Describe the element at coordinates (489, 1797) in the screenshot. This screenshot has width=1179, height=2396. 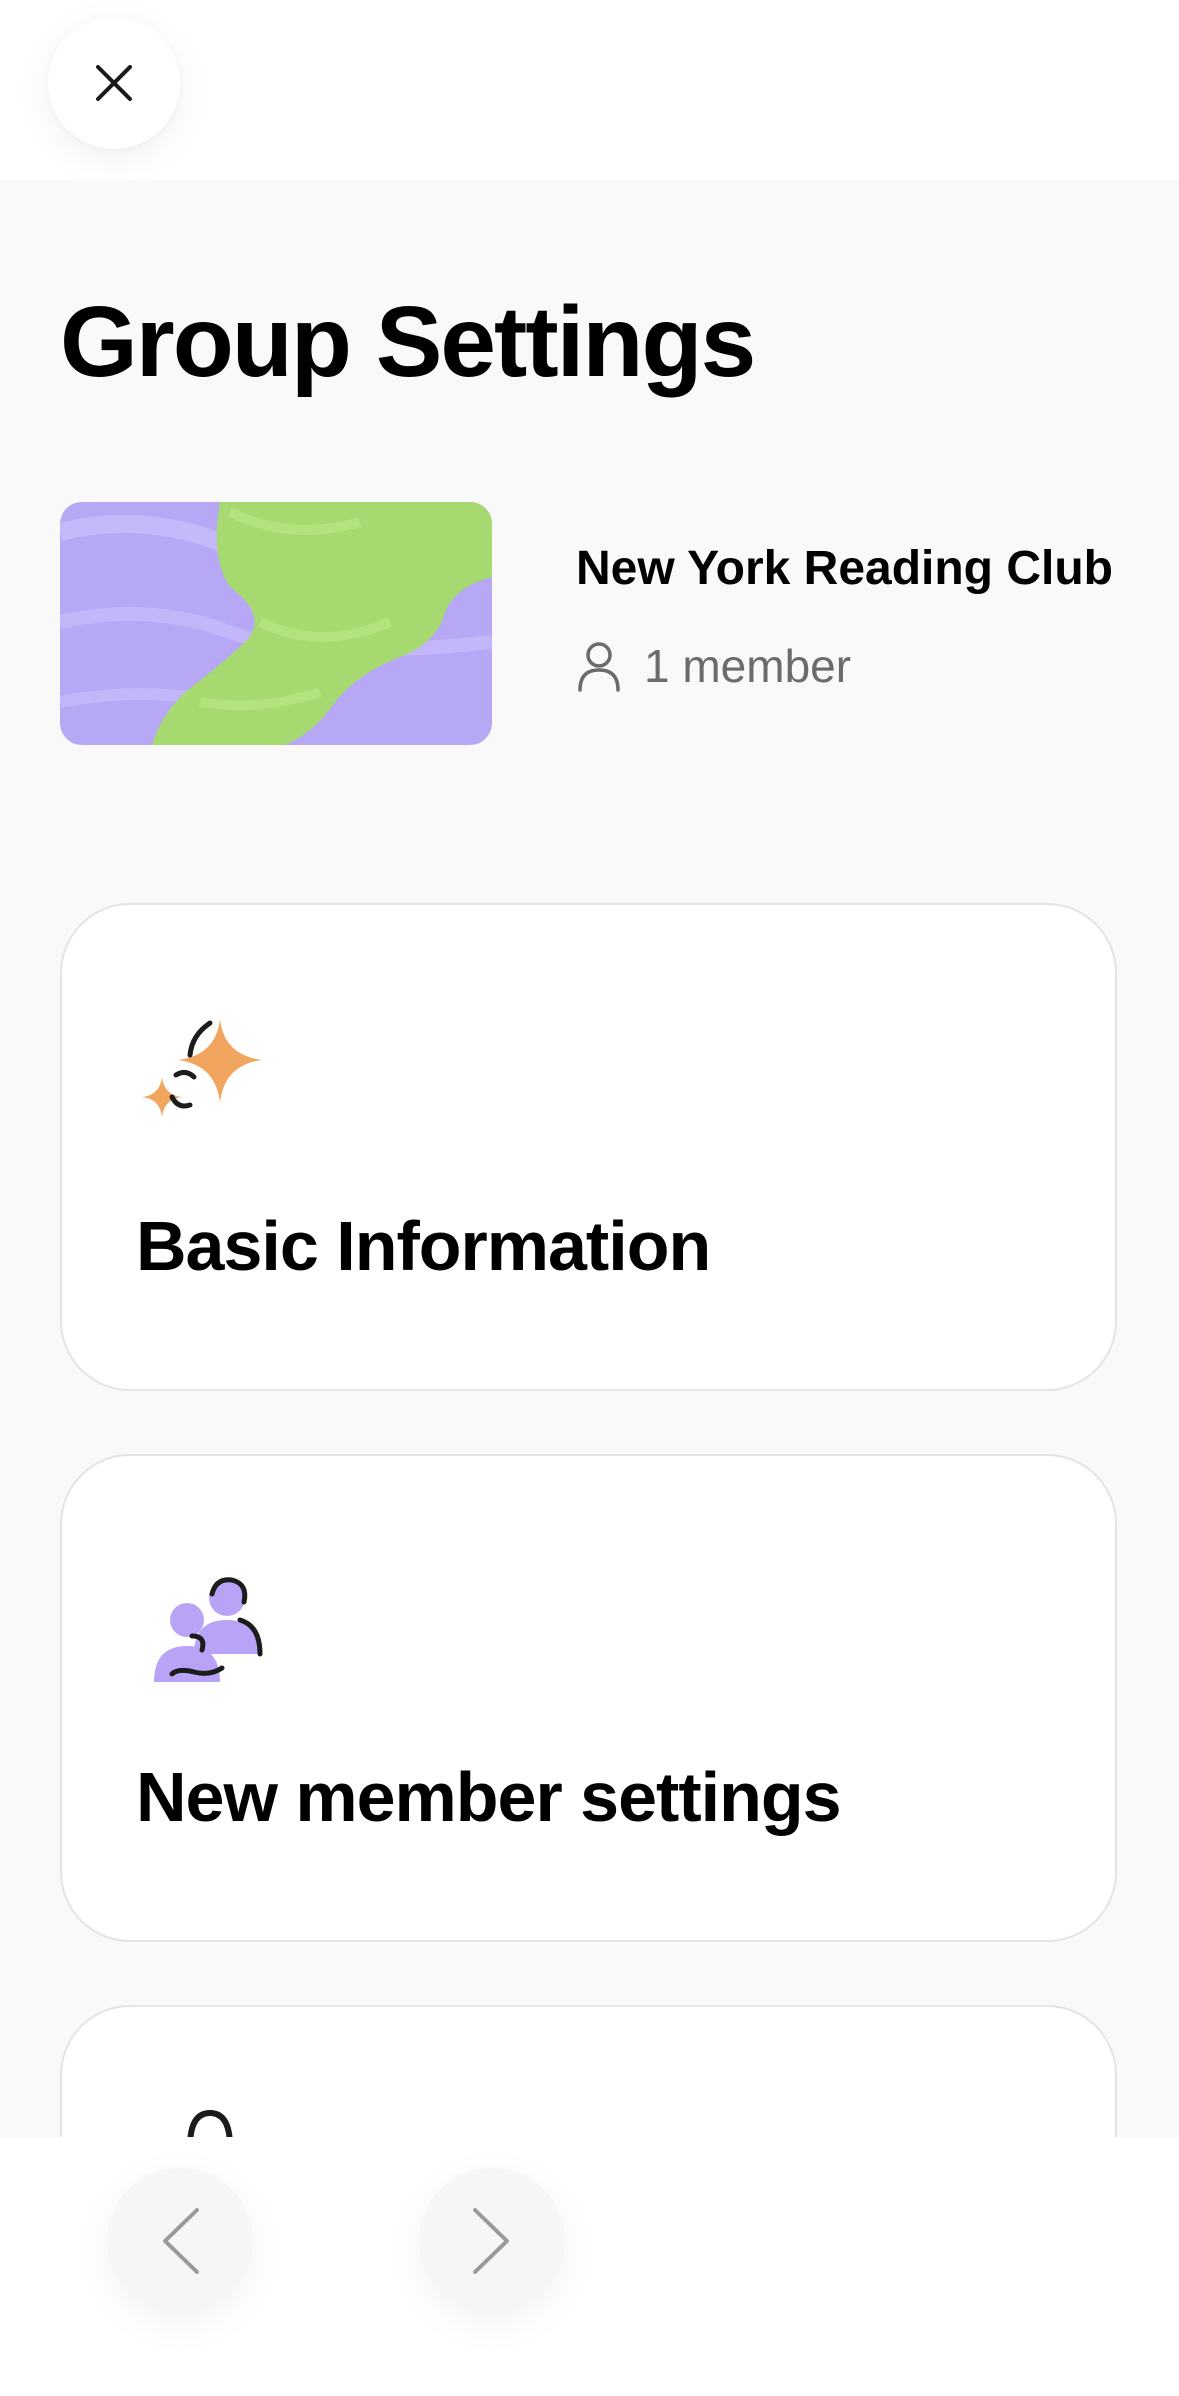
I see `card-label: New member settings` at that location.